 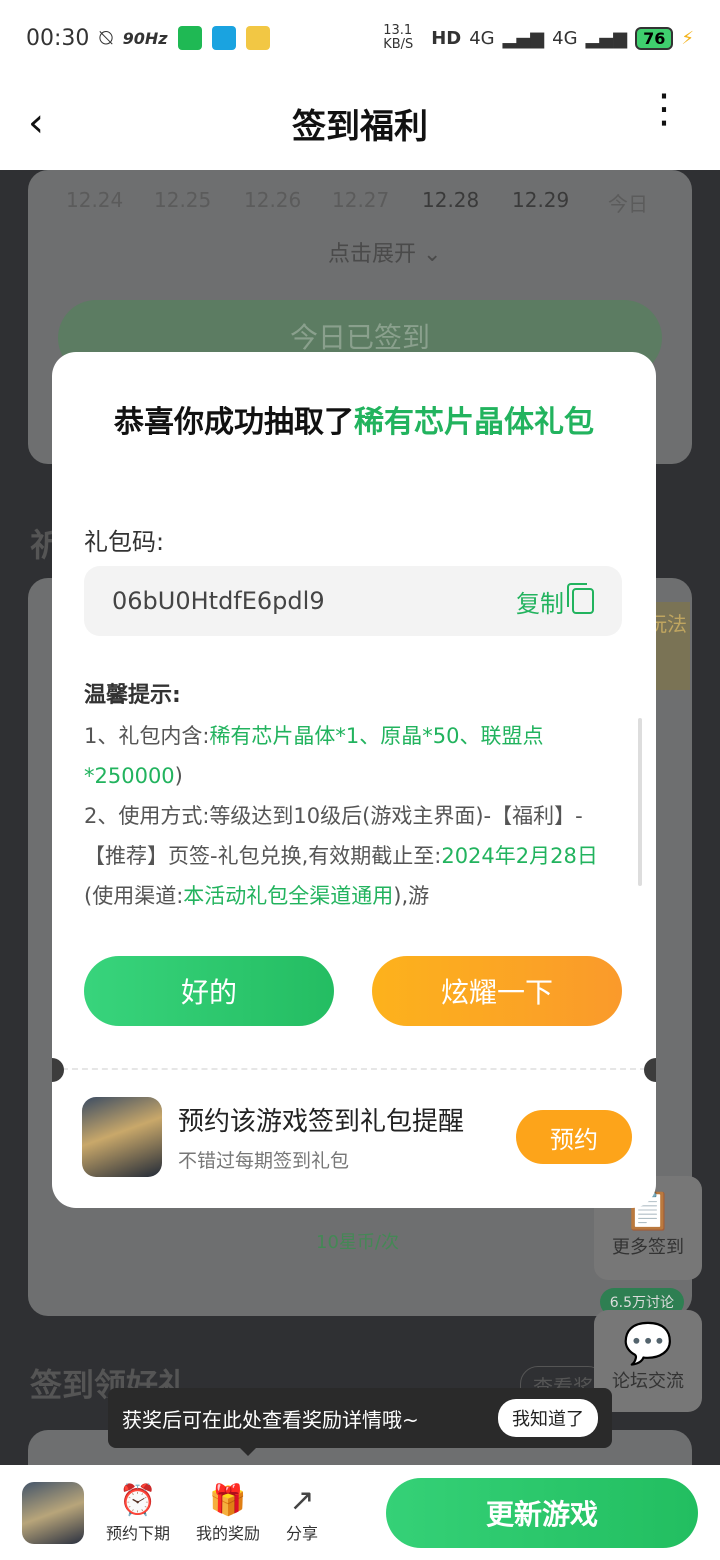 What do you see at coordinates (273, 200) in the screenshot?
I see `date-item: 12.26` at bounding box center [273, 200].